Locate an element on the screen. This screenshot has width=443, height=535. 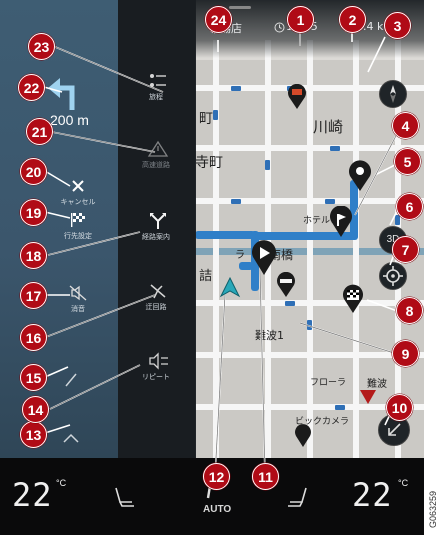
callout-1: 1 is located at coordinates (300, 19).